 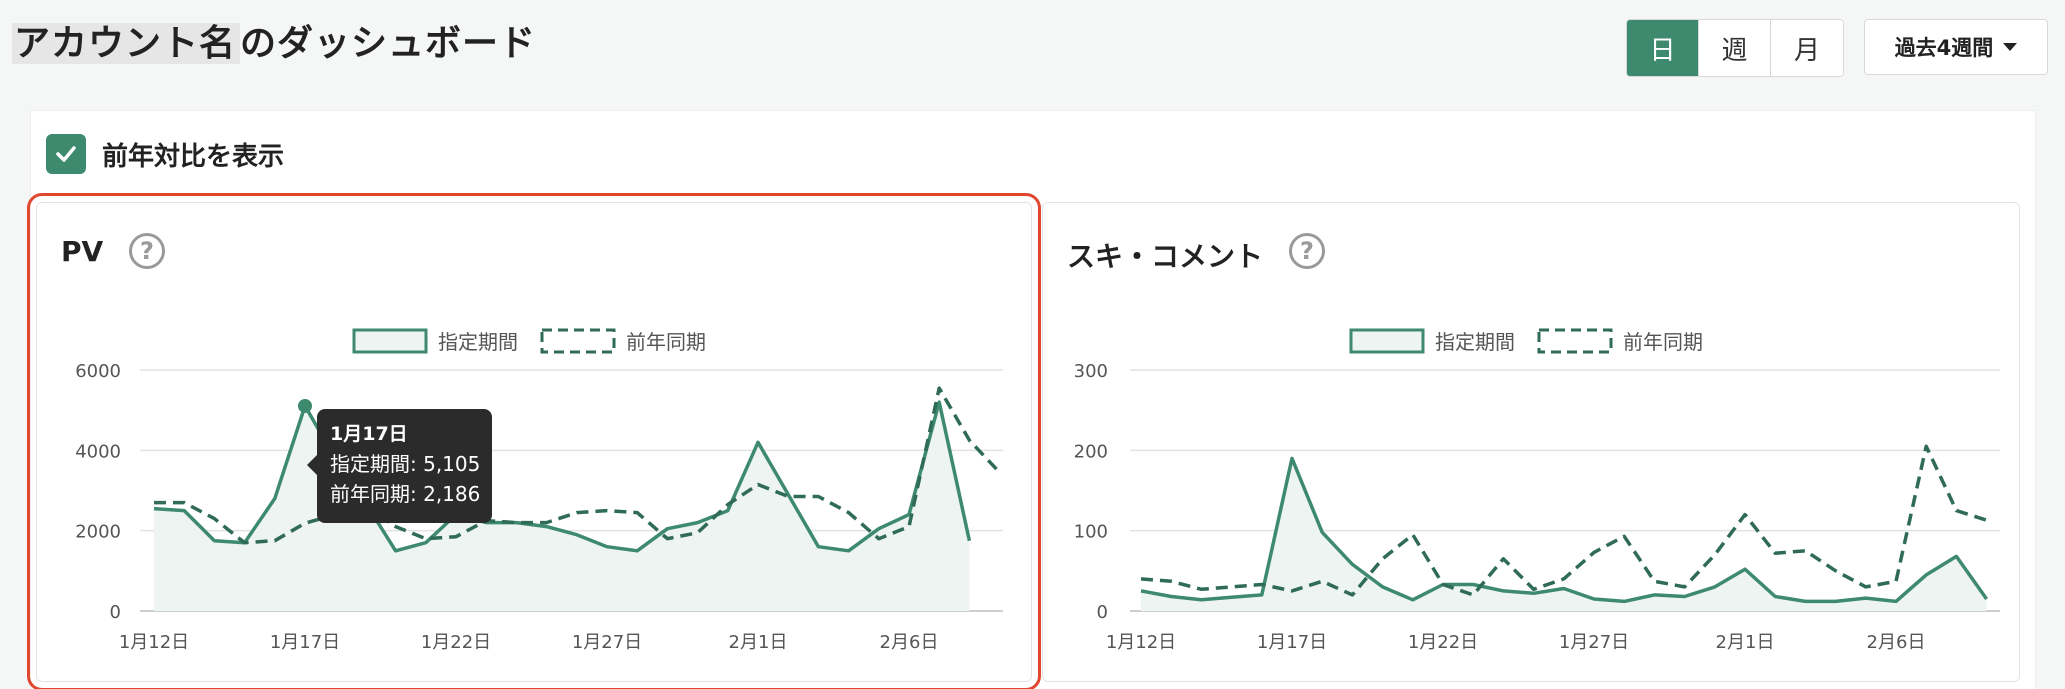 I want to click on y-tick-label: 100, so click(x=1091, y=532).